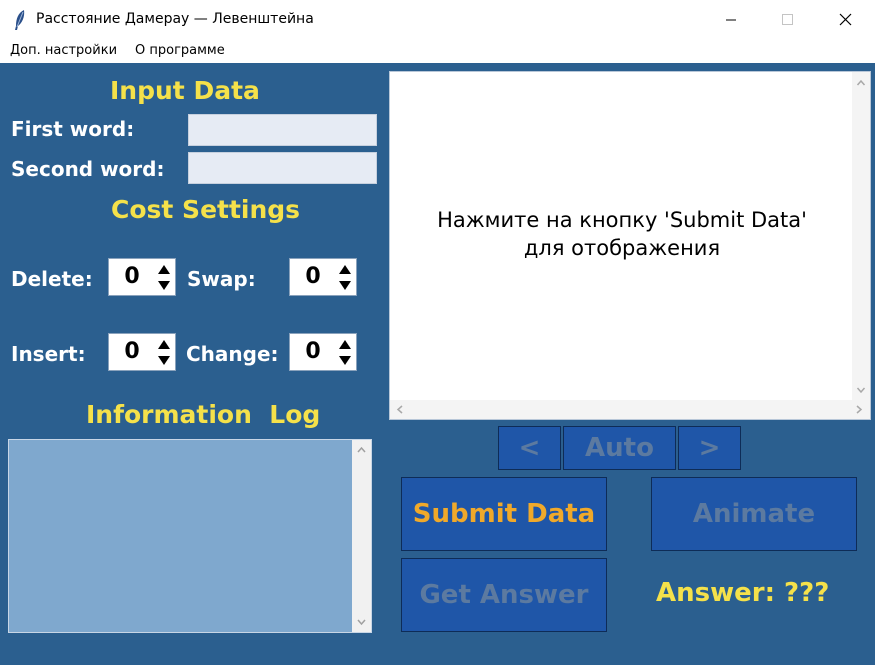 The height and width of the screenshot is (665, 875). Describe the element at coordinates (743, 593) in the screenshot. I see `answer-display: Answer: ???` at that location.